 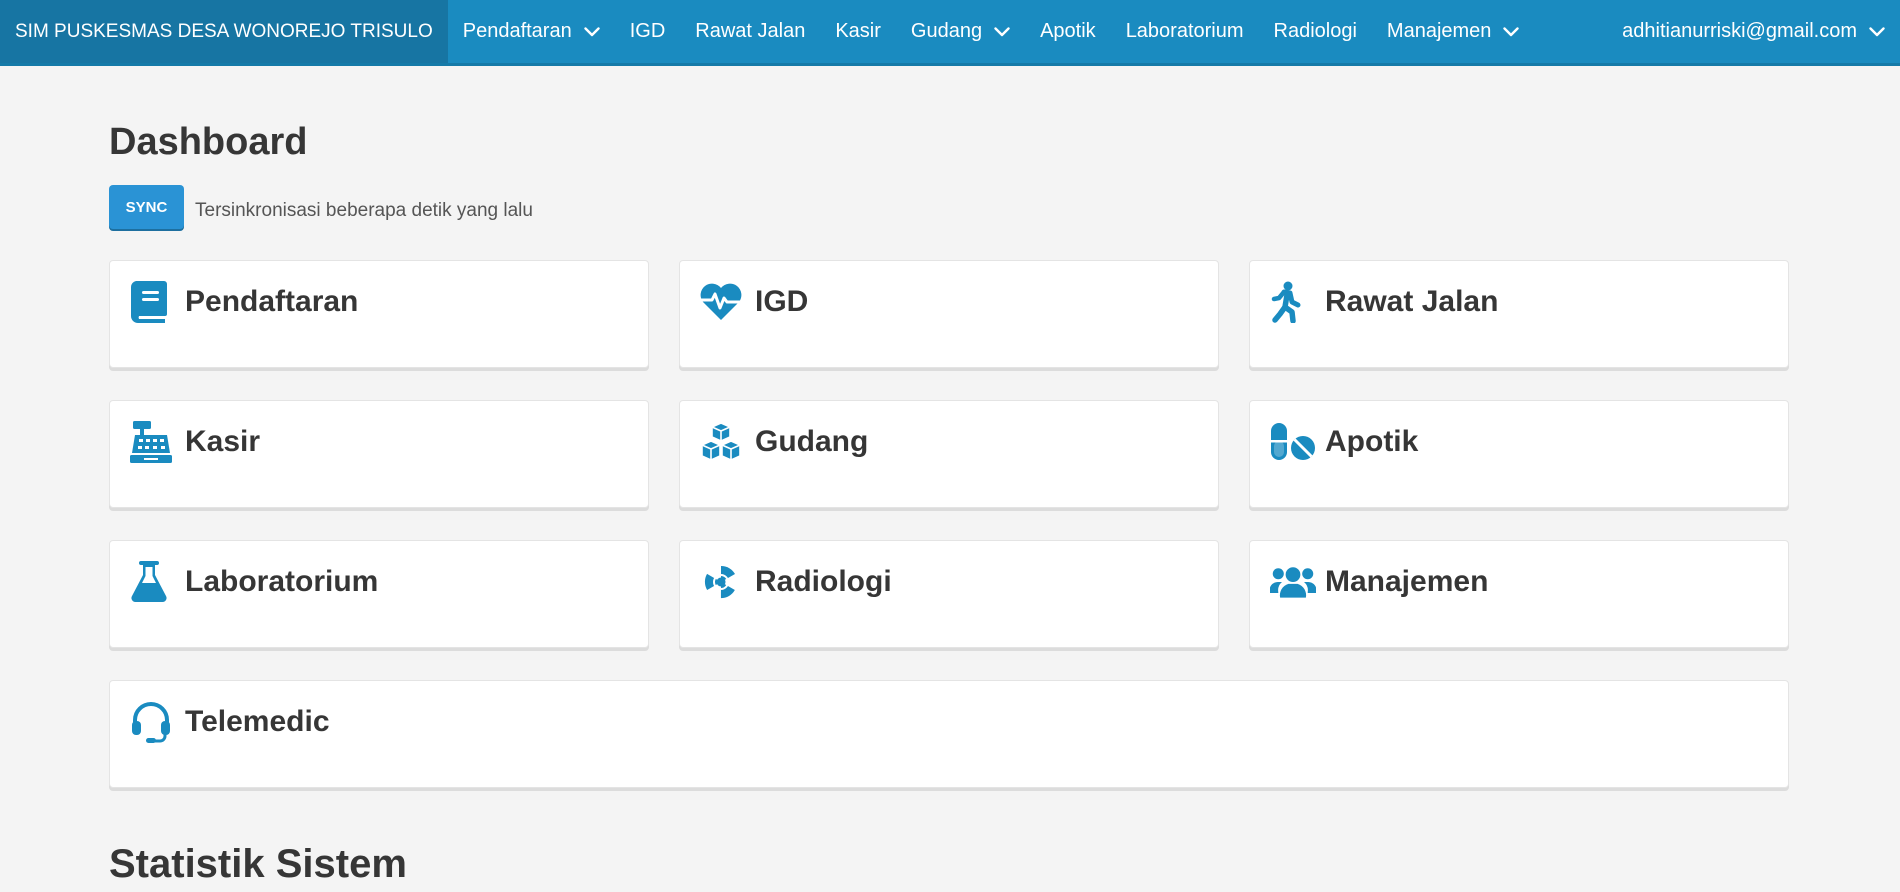 What do you see at coordinates (517, 31) in the screenshot?
I see `nav-item-label: Pendaftaran` at bounding box center [517, 31].